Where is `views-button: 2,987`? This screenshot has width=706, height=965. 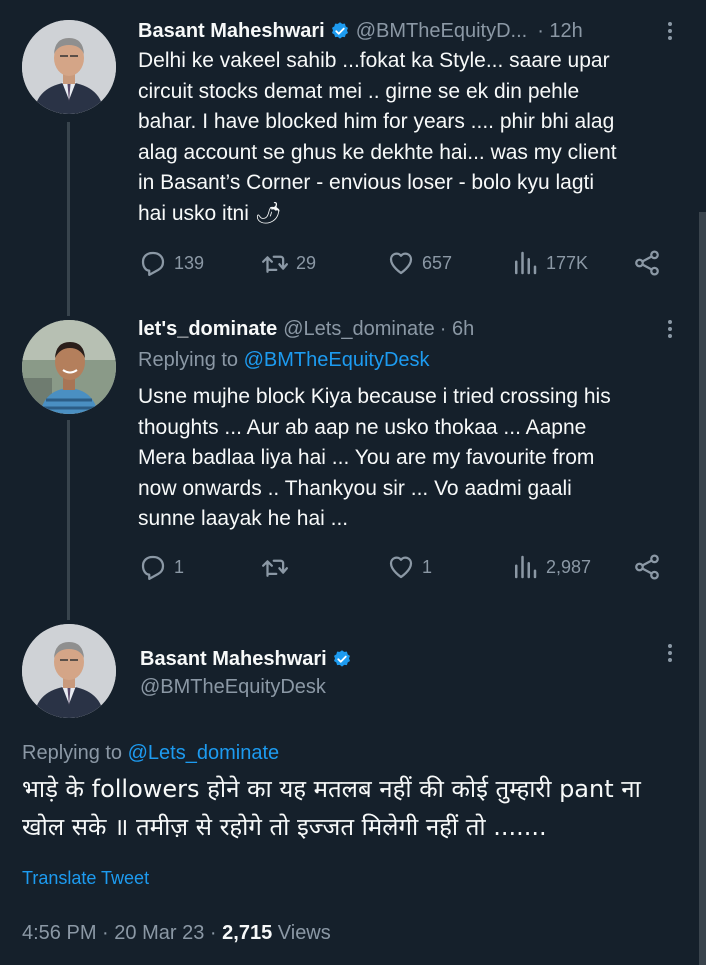 views-button: 2,987 is located at coordinates (550, 567).